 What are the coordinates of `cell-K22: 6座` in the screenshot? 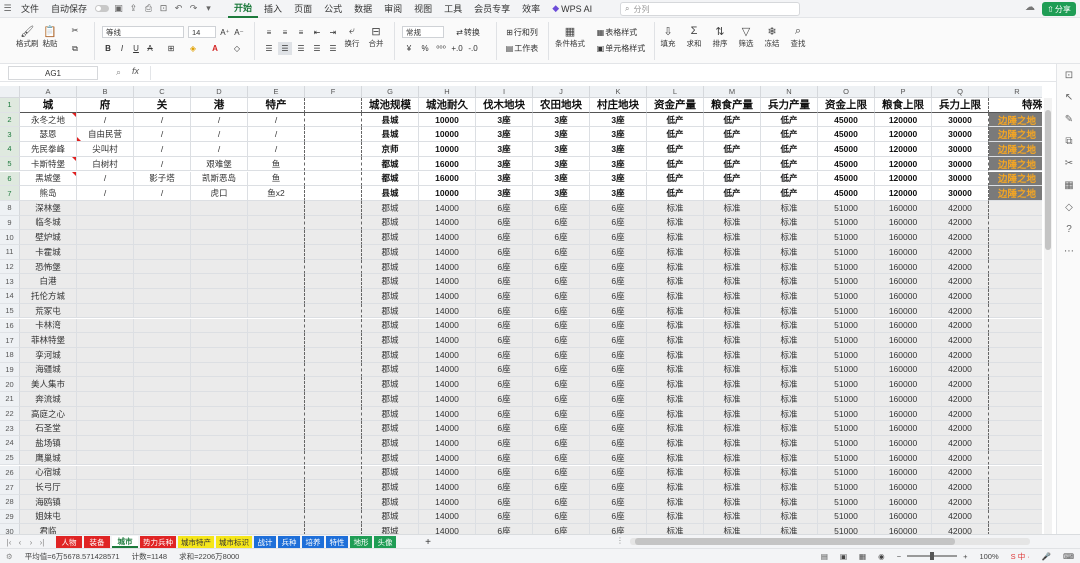 It's located at (618, 414).